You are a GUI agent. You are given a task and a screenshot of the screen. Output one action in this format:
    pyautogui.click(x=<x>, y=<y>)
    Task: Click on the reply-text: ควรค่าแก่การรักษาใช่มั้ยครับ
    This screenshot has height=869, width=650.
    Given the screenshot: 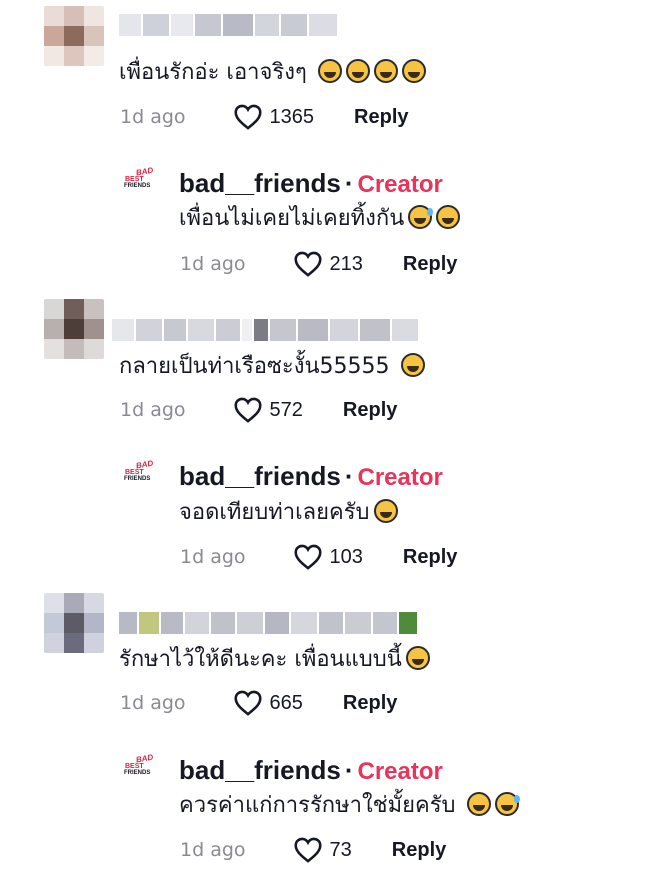 What is the action you would take?
    pyautogui.click(x=349, y=806)
    